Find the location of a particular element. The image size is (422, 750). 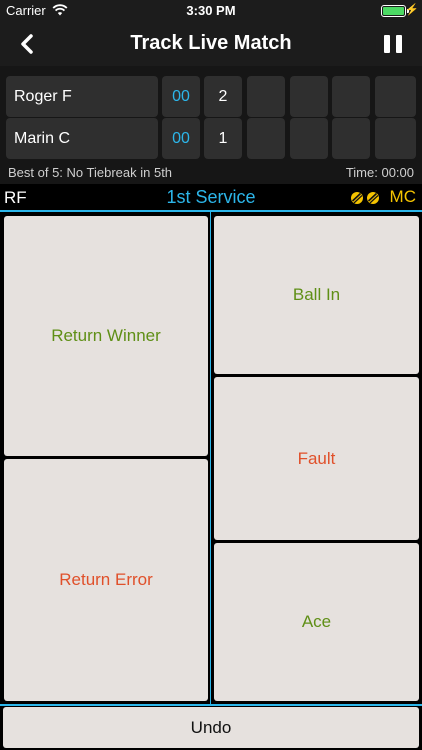

charging-icon: ⚡ is located at coordinates (412, 10).